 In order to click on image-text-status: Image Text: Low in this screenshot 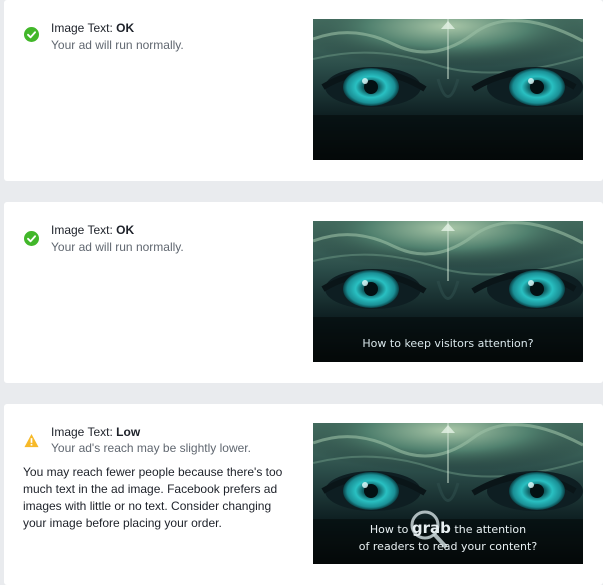, I will do `click(95, 432)`.